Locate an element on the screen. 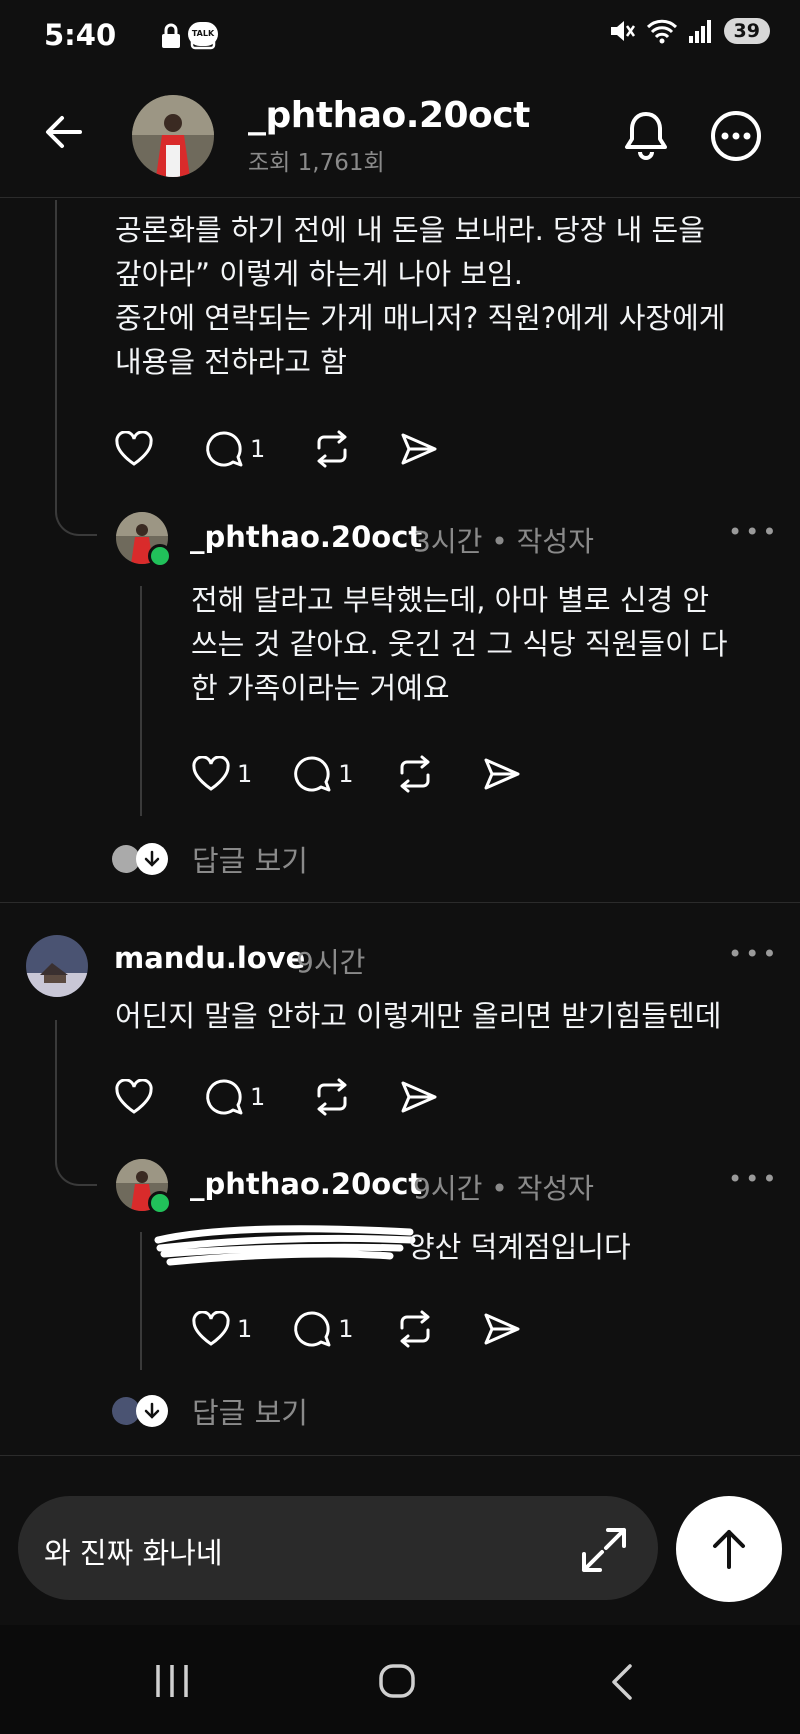  expand-composer-button is located at coordinates (604, 1550).